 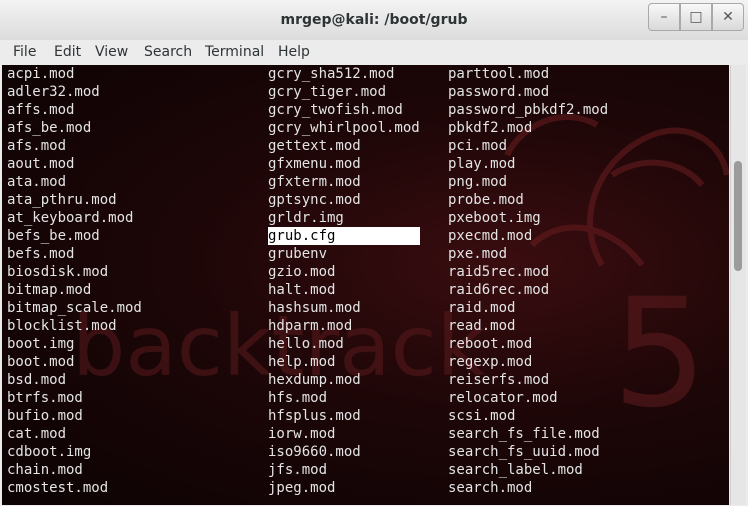 I want to click on menu-terminal: Terminal, so click(x=234, y=52).